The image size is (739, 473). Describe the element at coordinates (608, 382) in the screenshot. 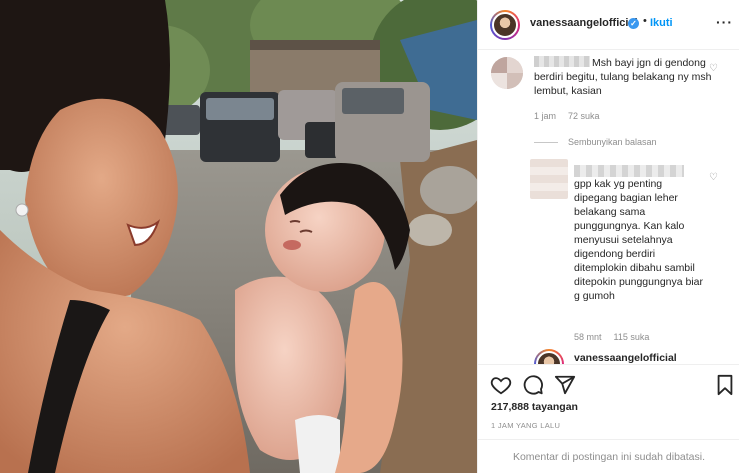

I see `post-actions` at that location.